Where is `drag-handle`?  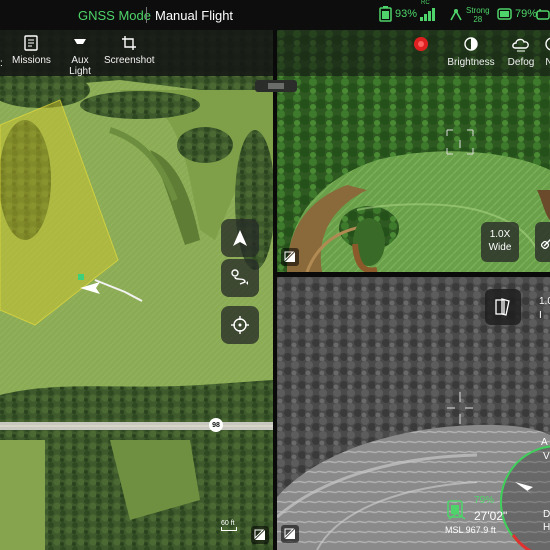
drag-handle is located at coordinates (276, 86).